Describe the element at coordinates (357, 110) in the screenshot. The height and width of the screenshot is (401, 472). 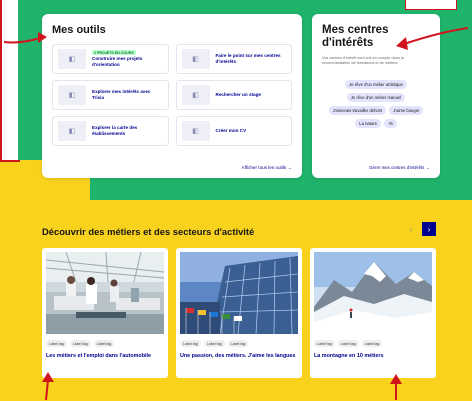
I see `interest-tag: J'aimerais travailler dehors` at that location.